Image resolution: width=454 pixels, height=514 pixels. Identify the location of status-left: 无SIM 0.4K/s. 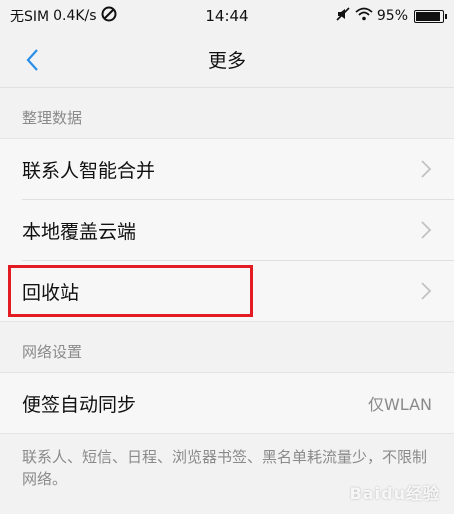
(63, 16).